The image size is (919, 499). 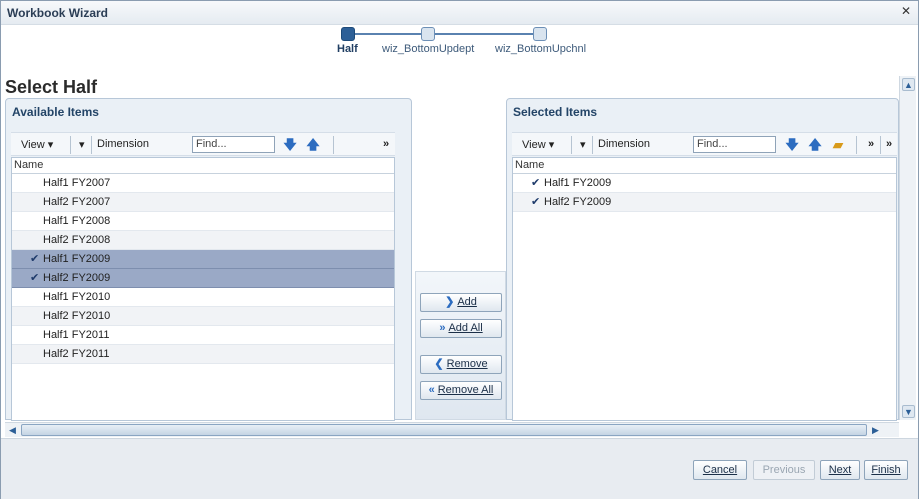 What do you see at coordinates (203, 202) in the screenshot?
I see `list-item: Half2 FY2007` at bounding box center [203, 202].